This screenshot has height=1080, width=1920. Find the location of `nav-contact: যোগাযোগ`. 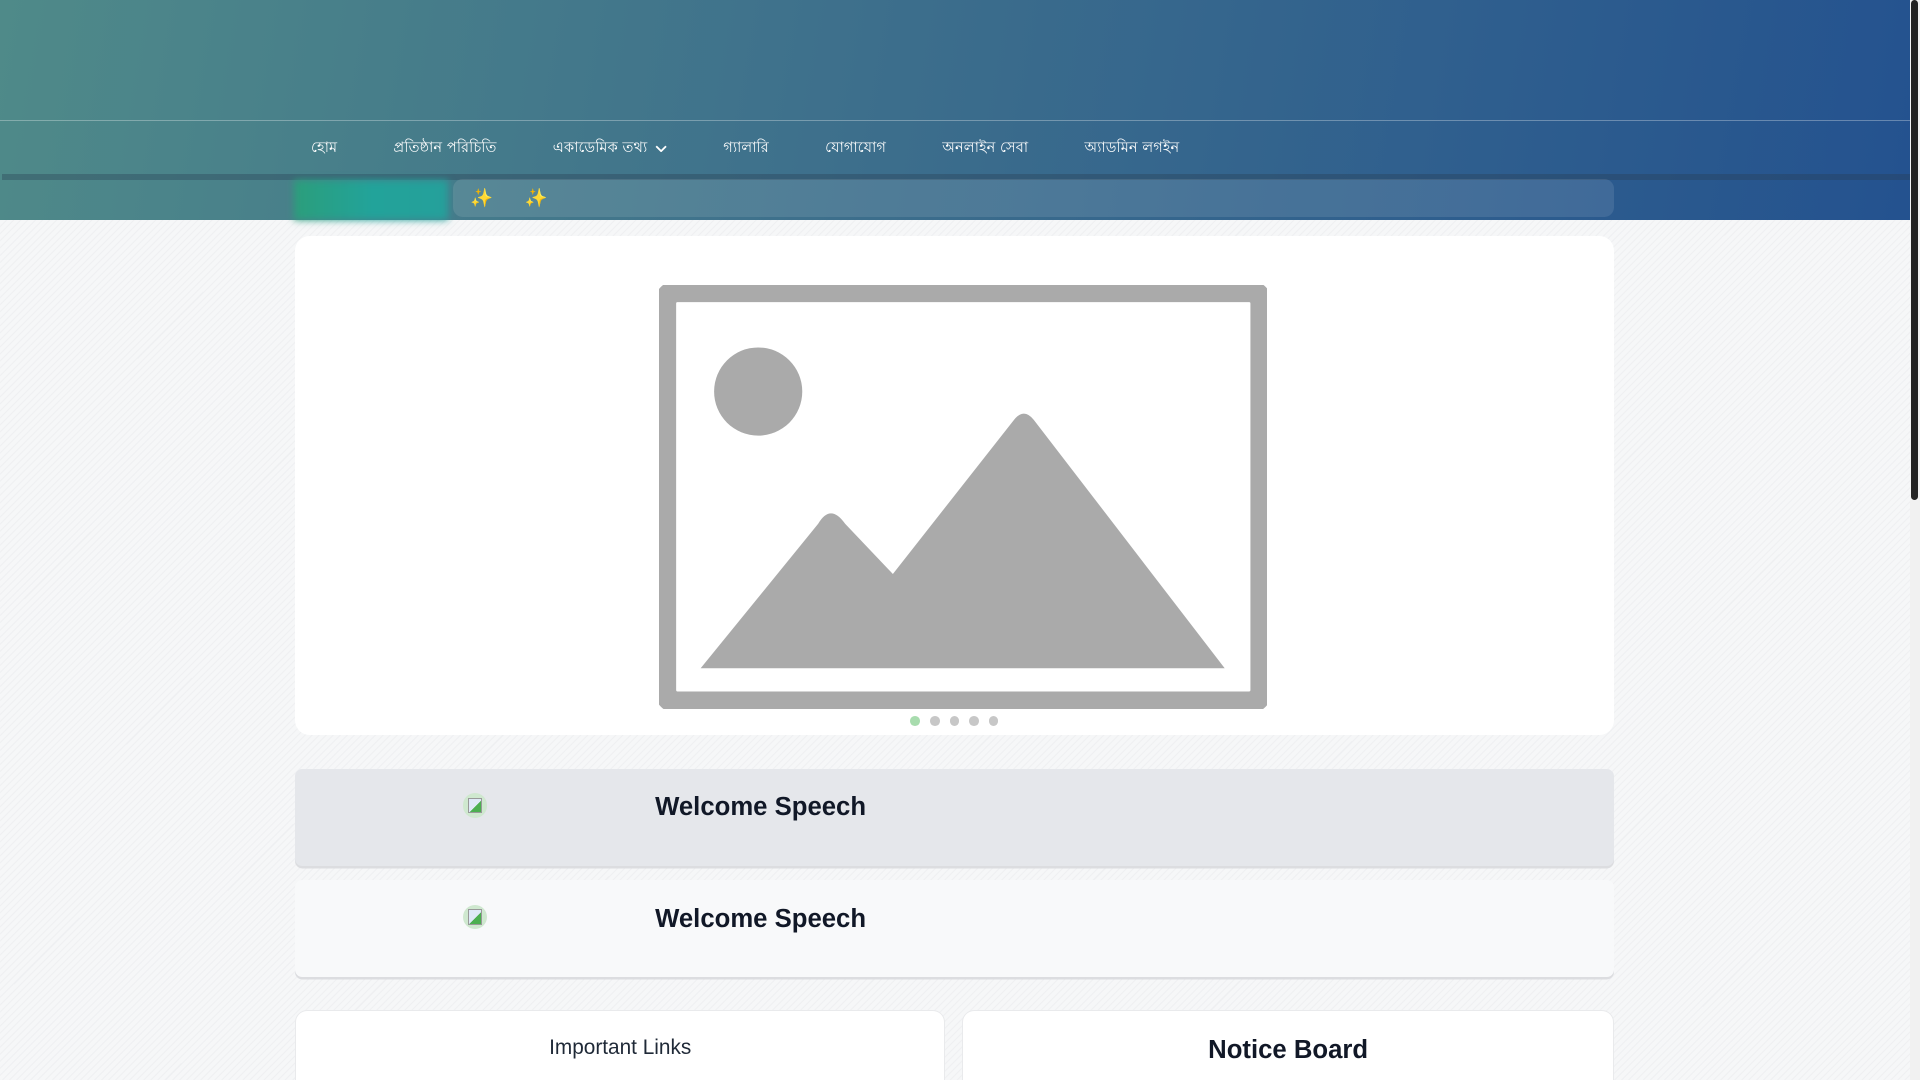

nav-contact: যোগাযোগ is located at coordinates (855, 148).